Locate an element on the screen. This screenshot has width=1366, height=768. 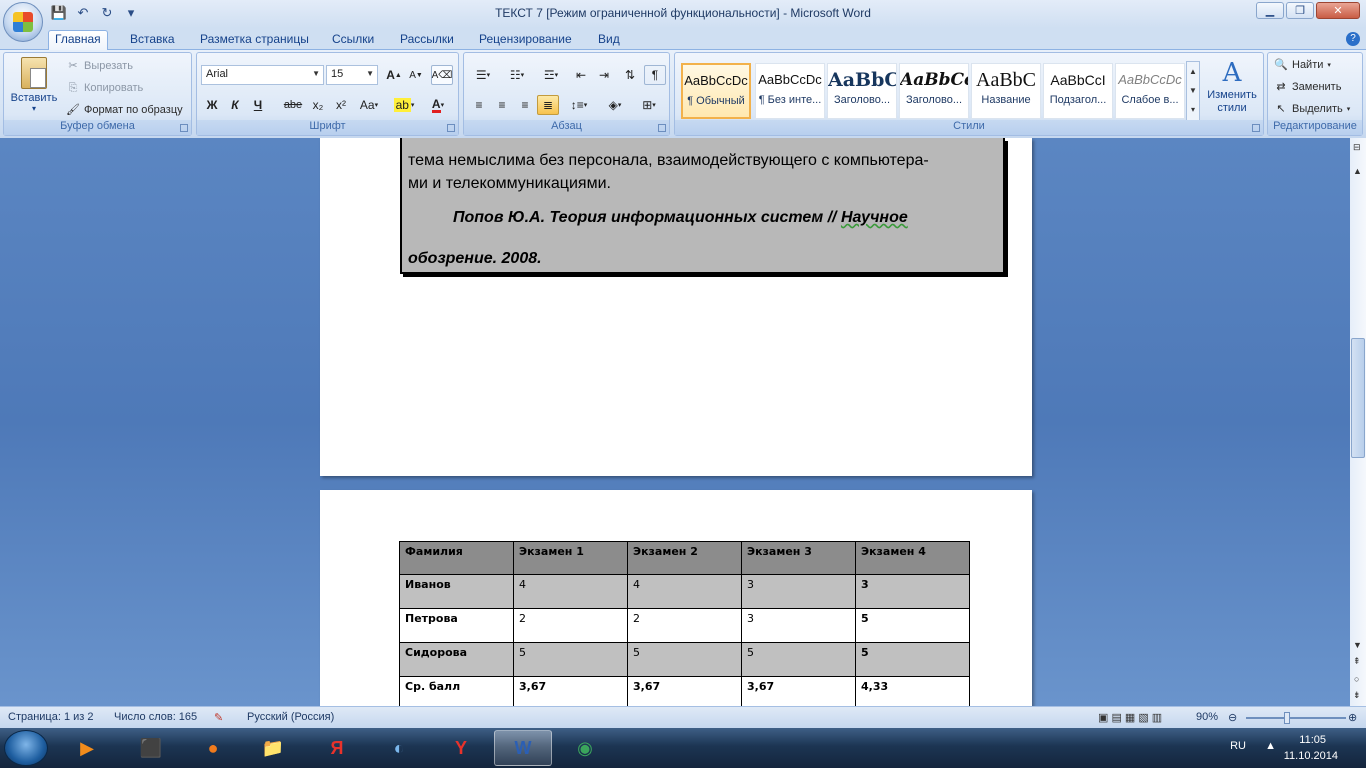
tab-view: Вид is located at coordinates (609, 39).